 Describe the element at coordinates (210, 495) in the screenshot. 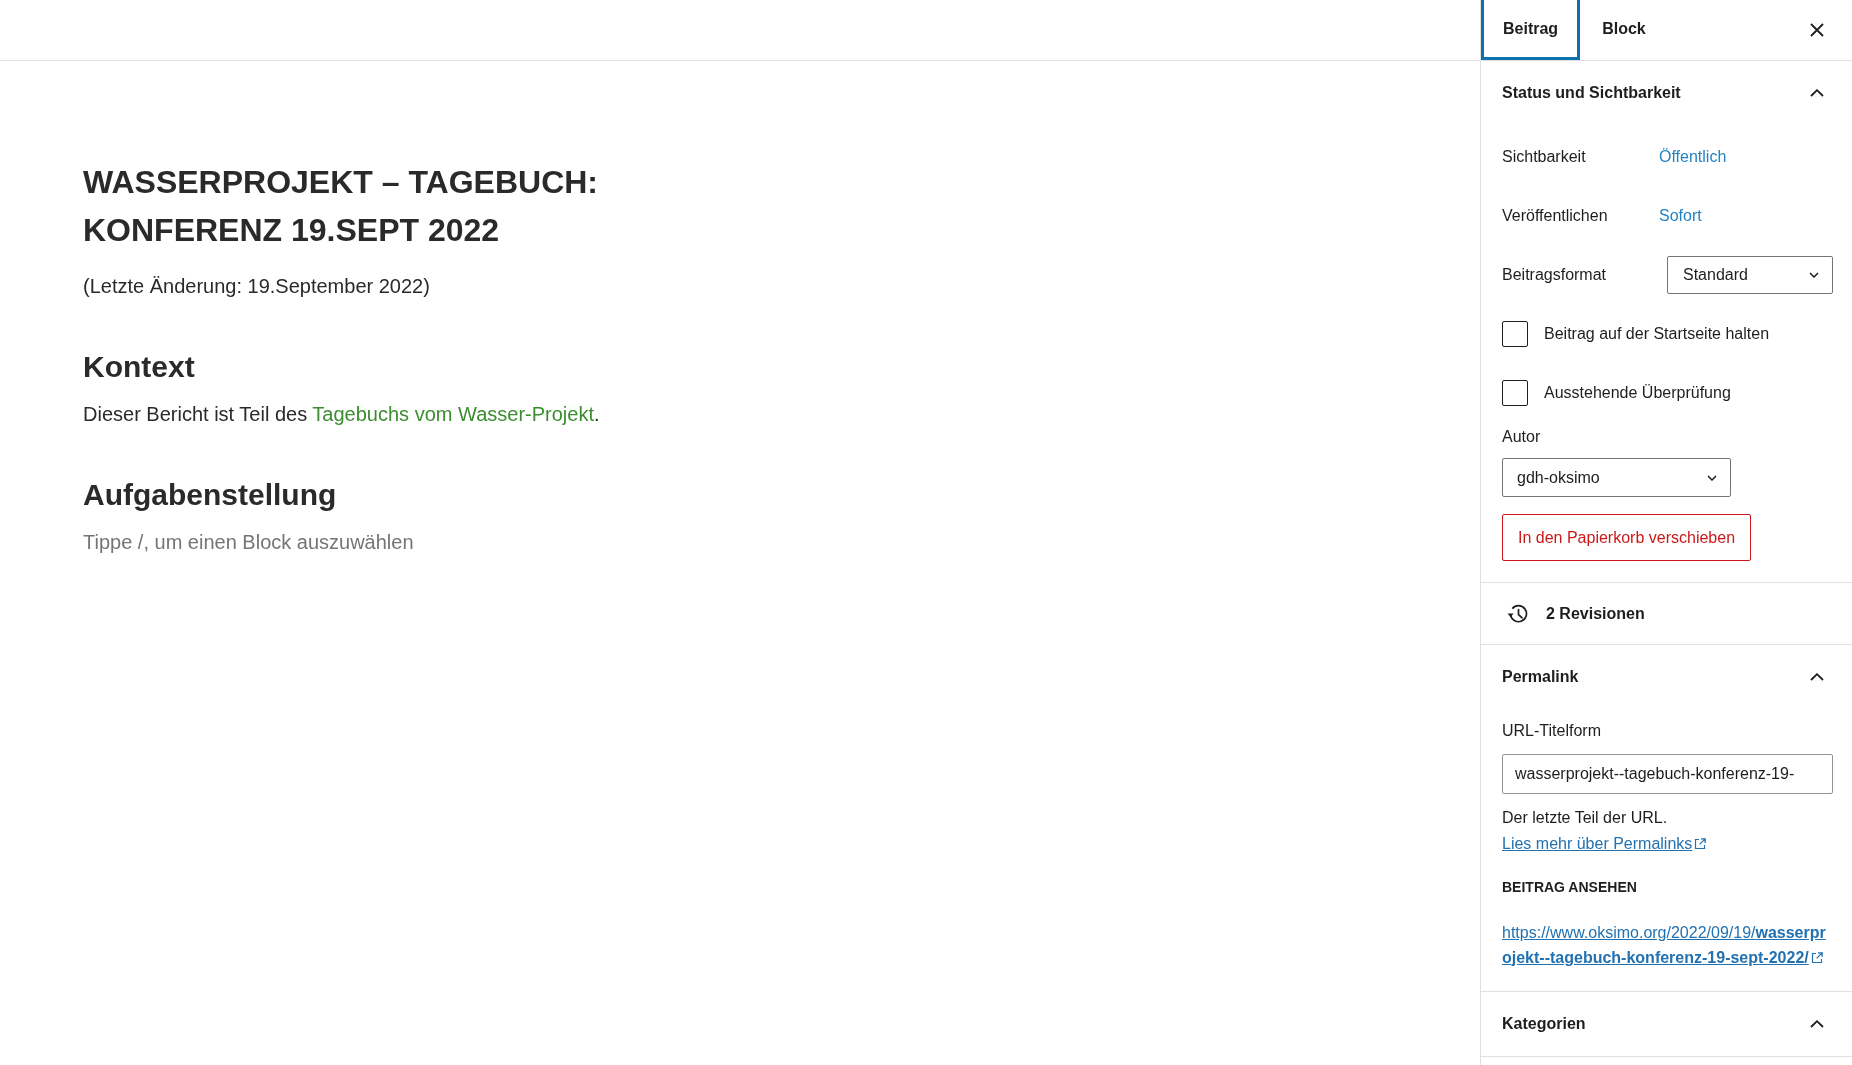

I see `section-heading: Aufgabenstellung` at that location.